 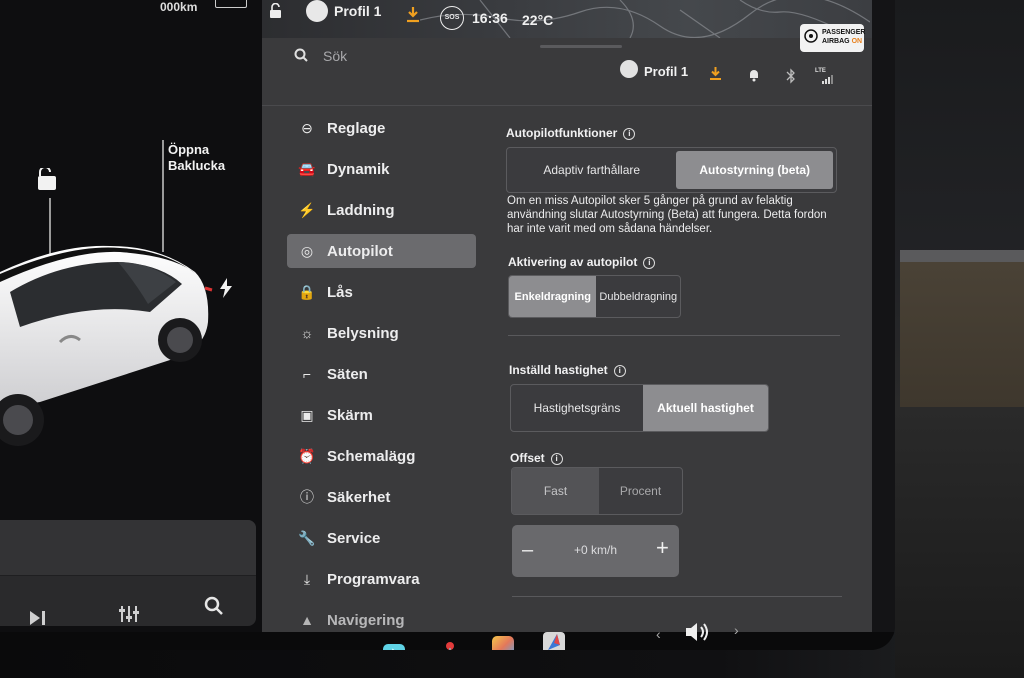 I want to click on taskbar: ✆ ••• ᛒ ‹ ›, so click(x=447, y=636).